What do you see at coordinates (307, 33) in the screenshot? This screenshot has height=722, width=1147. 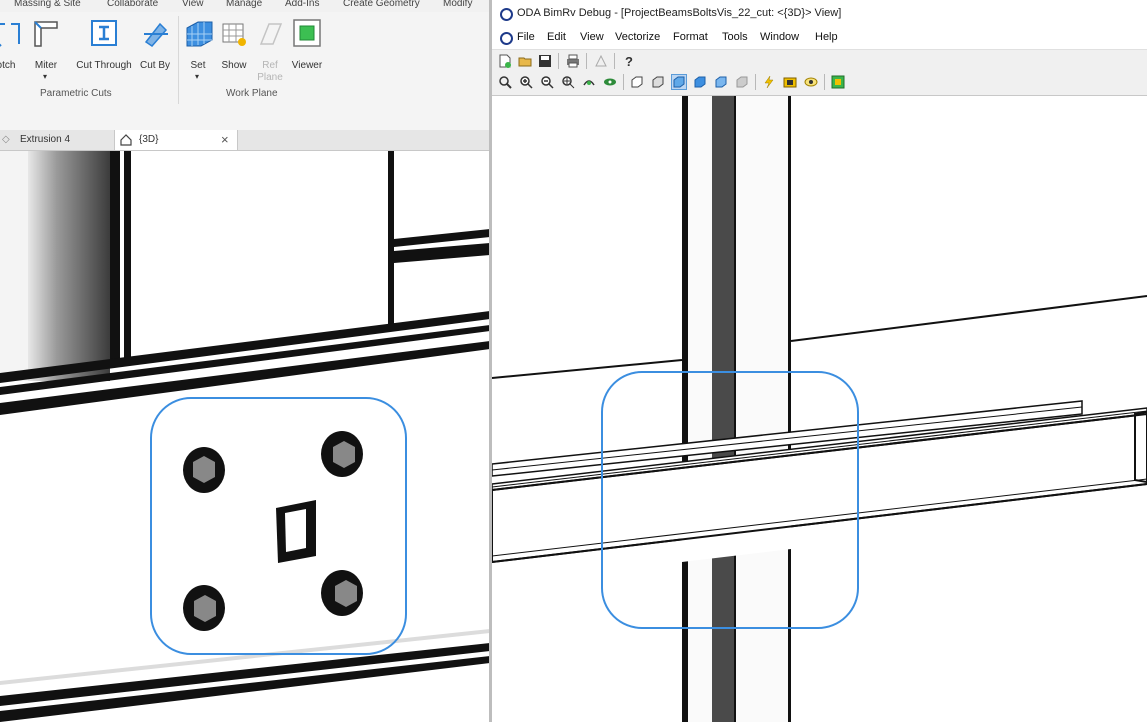 I see `viewer-icon` at bounding box center [307, 33].